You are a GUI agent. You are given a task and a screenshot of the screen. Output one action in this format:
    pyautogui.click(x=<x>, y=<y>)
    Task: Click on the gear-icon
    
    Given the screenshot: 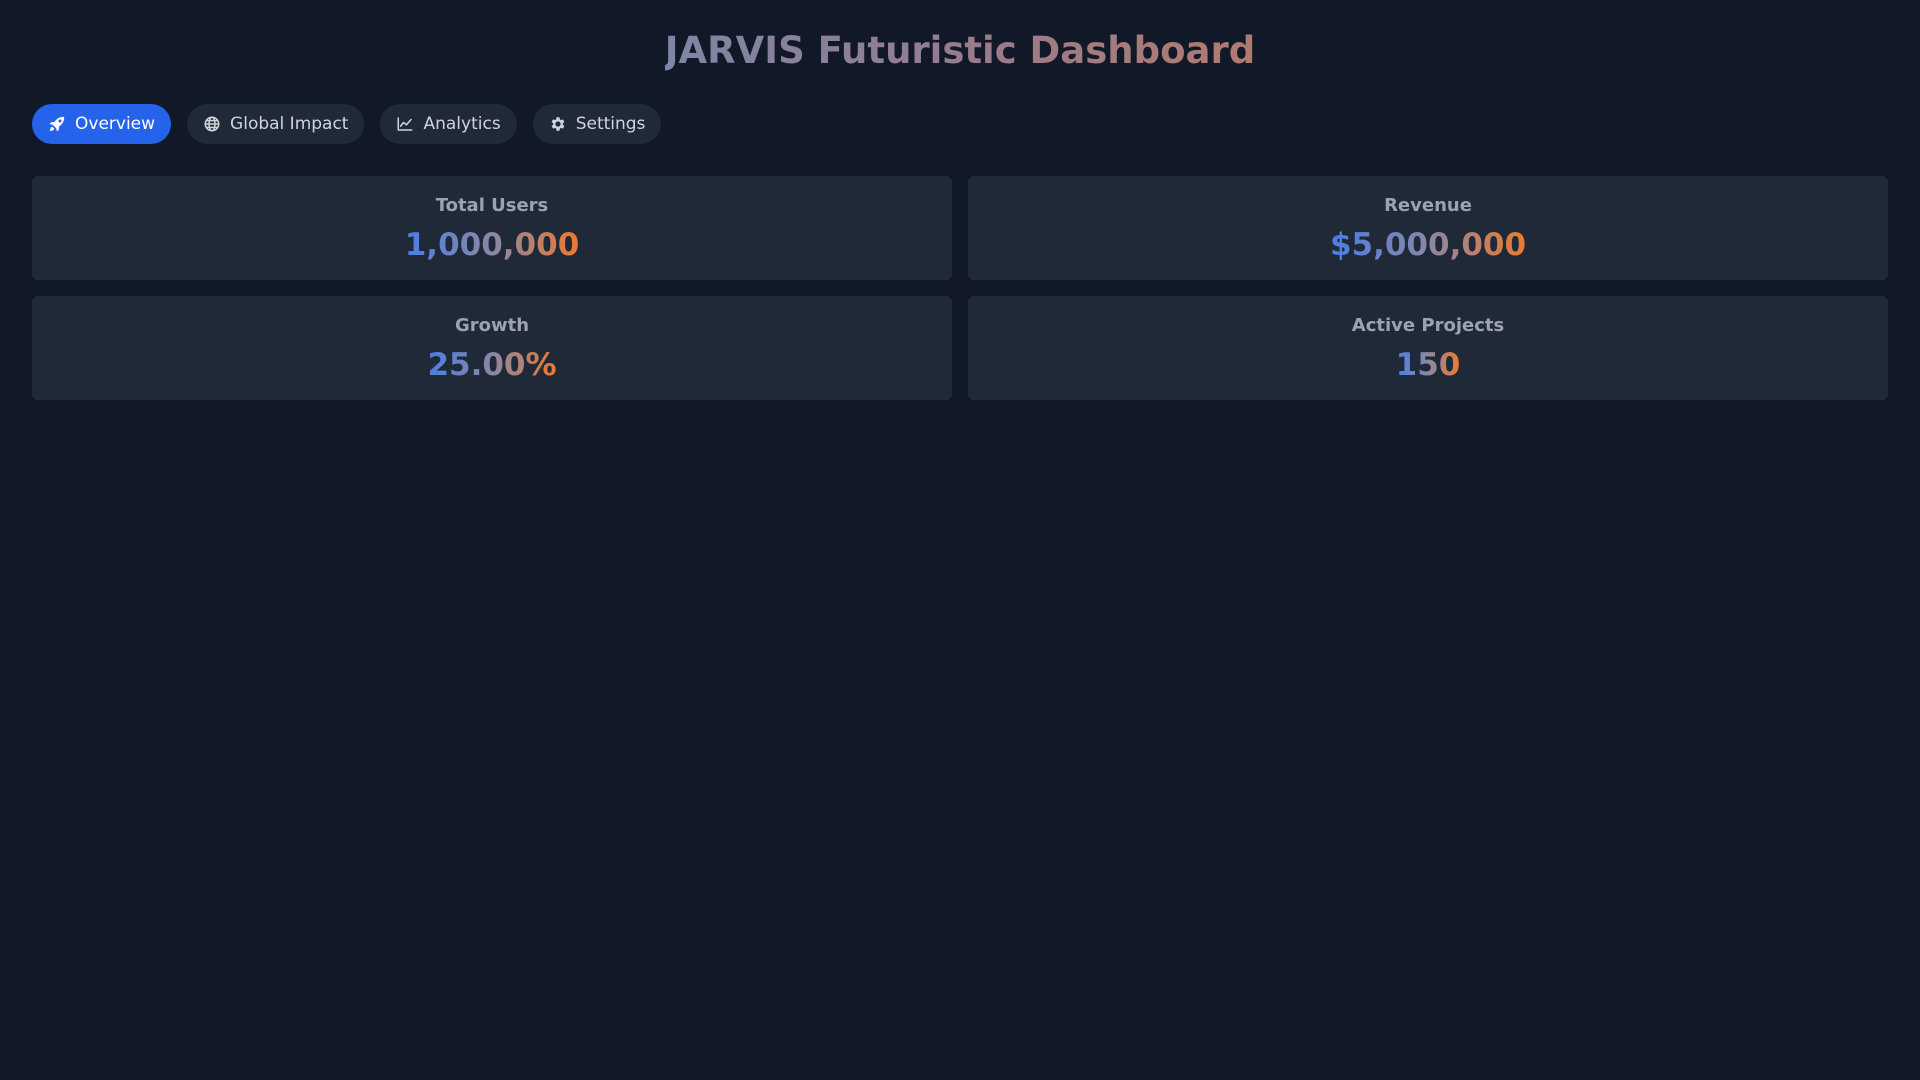 What is the action you would take?
    pyautogui.click(x=558, y=124)
    